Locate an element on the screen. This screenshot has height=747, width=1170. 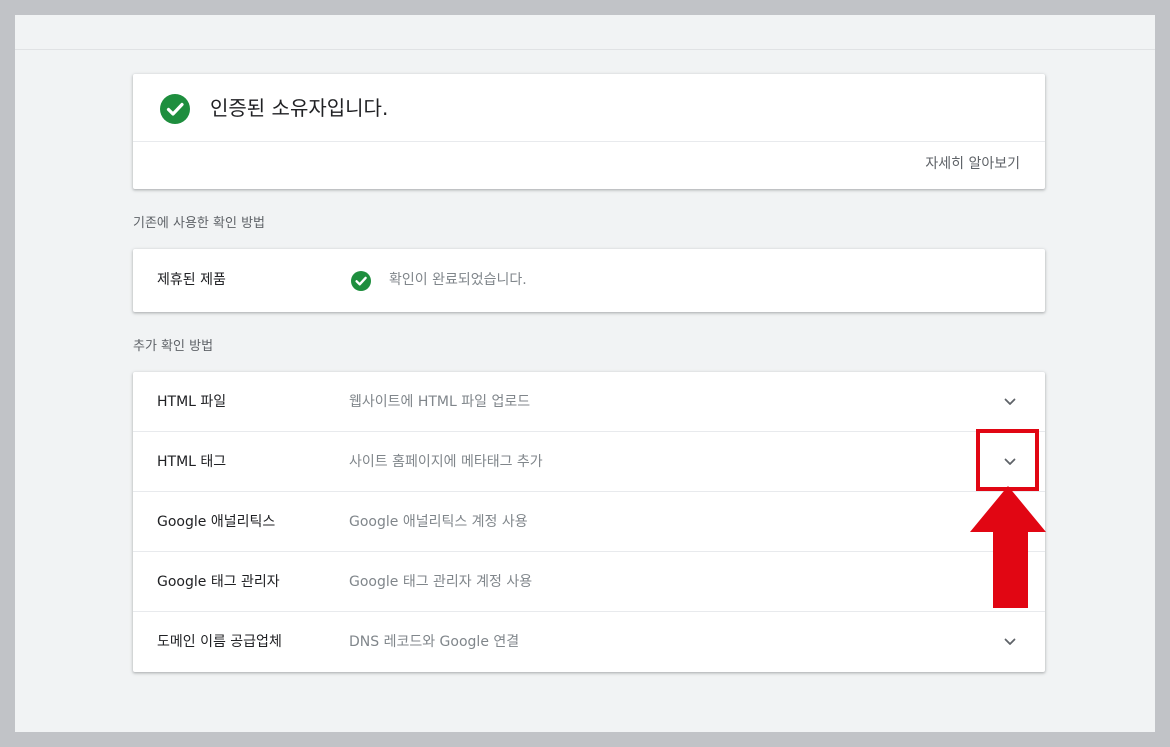
method-row-google-analytics: Google 애널리틱스 Google 애널리틱스 계정 사용 is located at coordinates (589, 522).